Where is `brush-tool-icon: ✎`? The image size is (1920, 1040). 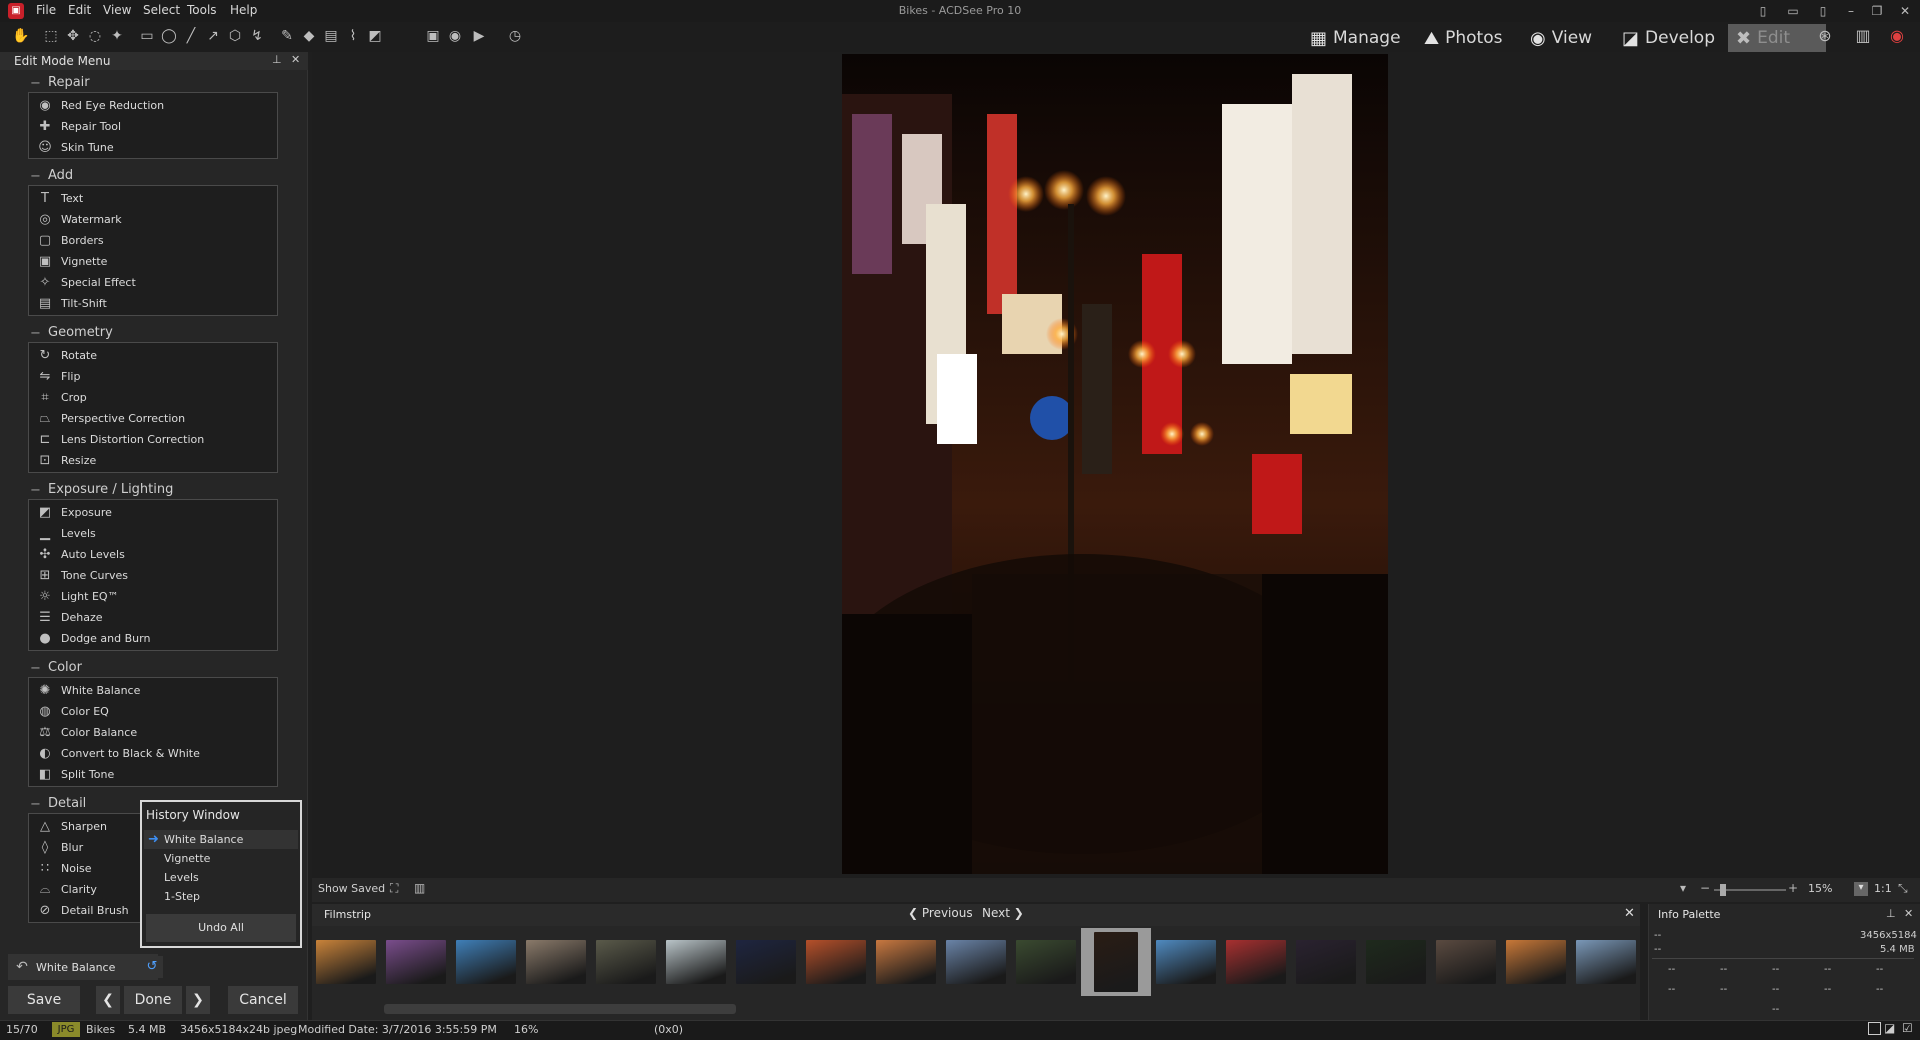 brush-tool-icon: ✎ is located at coordinates (287, 36).